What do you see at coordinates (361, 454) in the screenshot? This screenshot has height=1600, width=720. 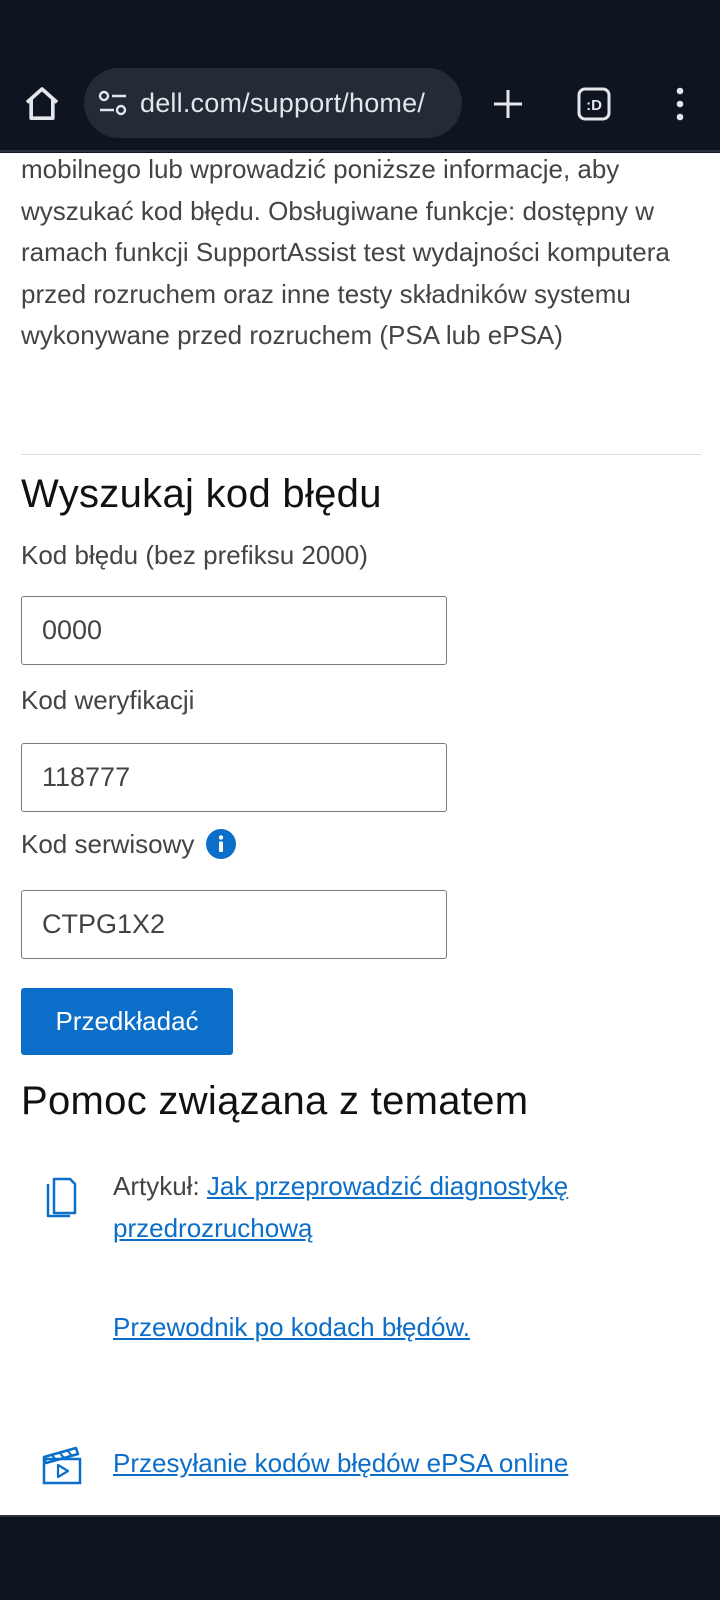 I see `divider` at bounding box center [361, 454].